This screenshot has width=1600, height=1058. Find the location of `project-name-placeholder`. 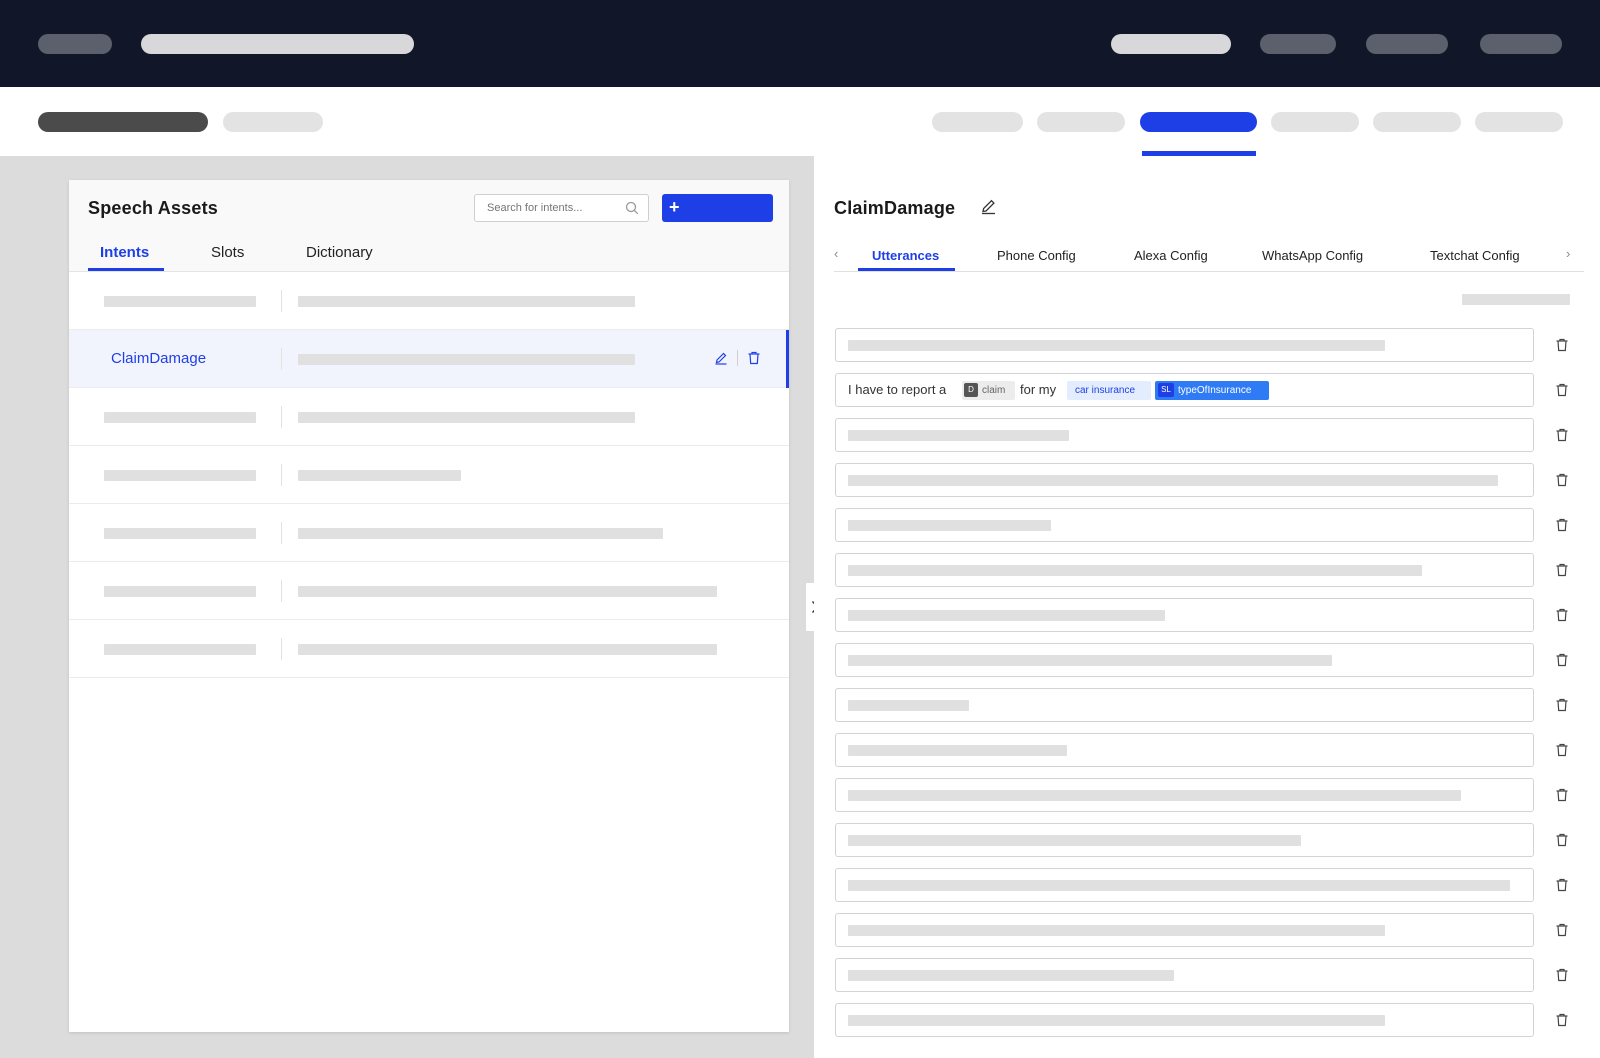

project-name-placeholder is located at coordinates (277, 44).